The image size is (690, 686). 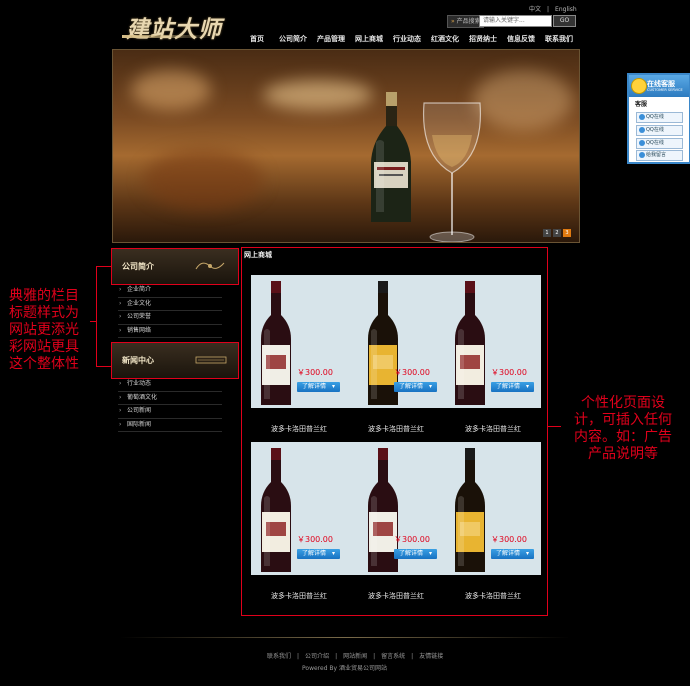 I want to click on sidebar-news-header: 新闻中心, so click(x=175, y=360).